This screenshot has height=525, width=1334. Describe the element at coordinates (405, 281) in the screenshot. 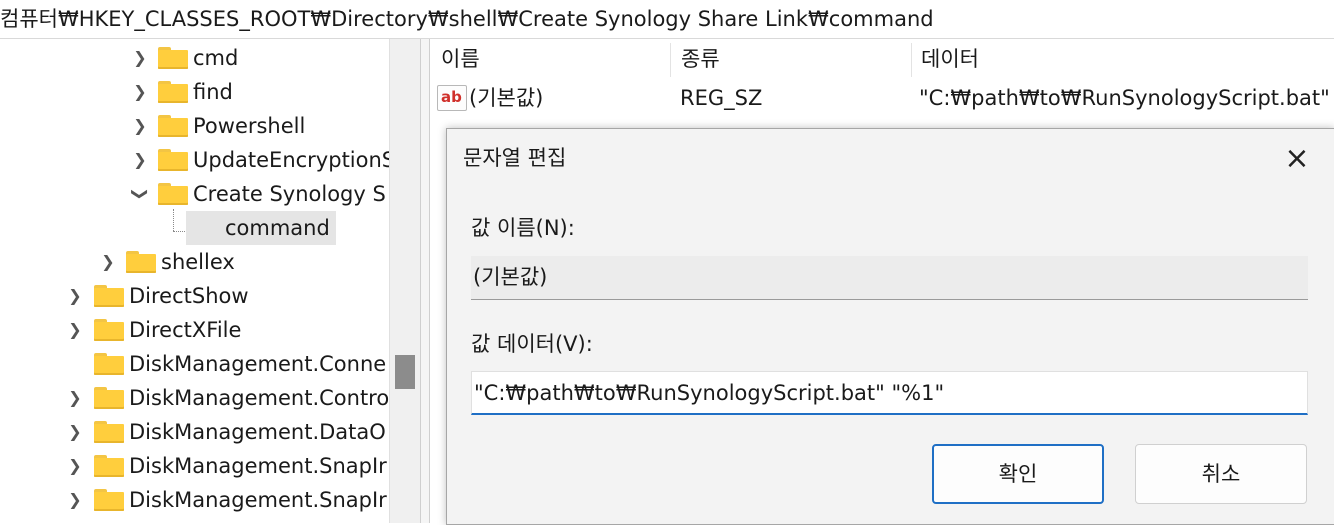

I see `tree-scrollbar` at that location.